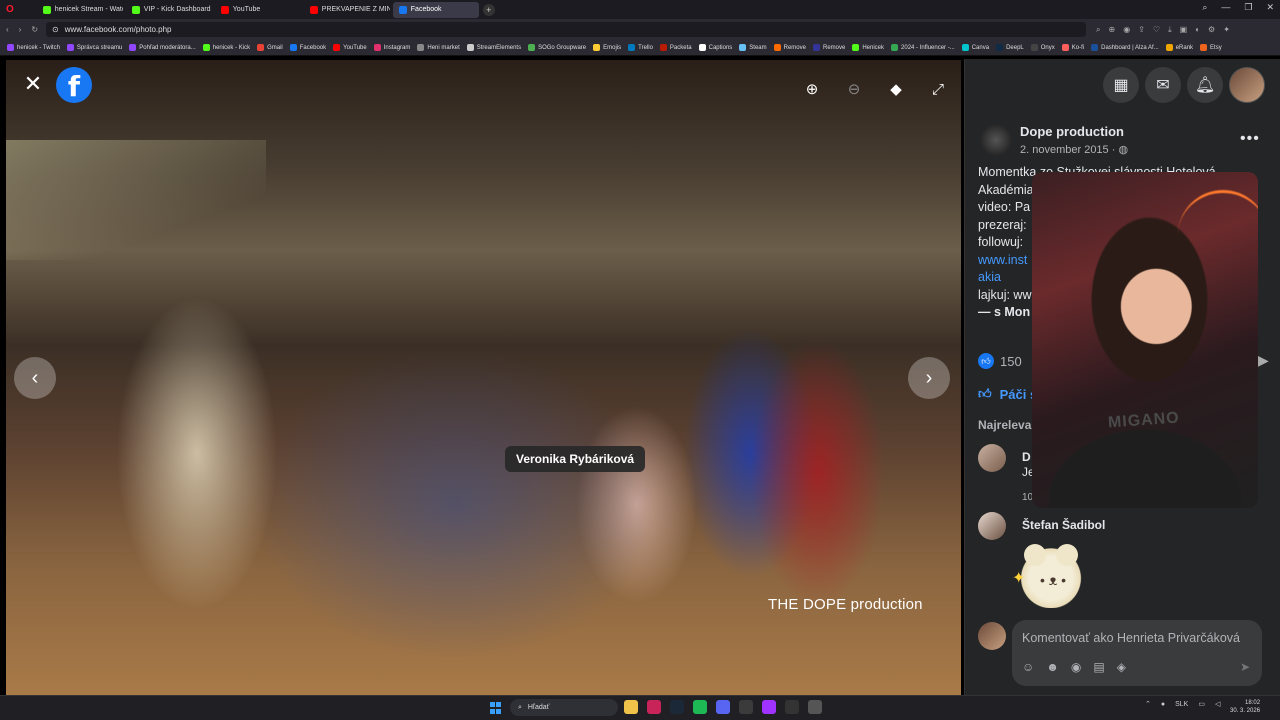  I want to click on bookmark-item: henicek - Twitch, so click(33, 47).